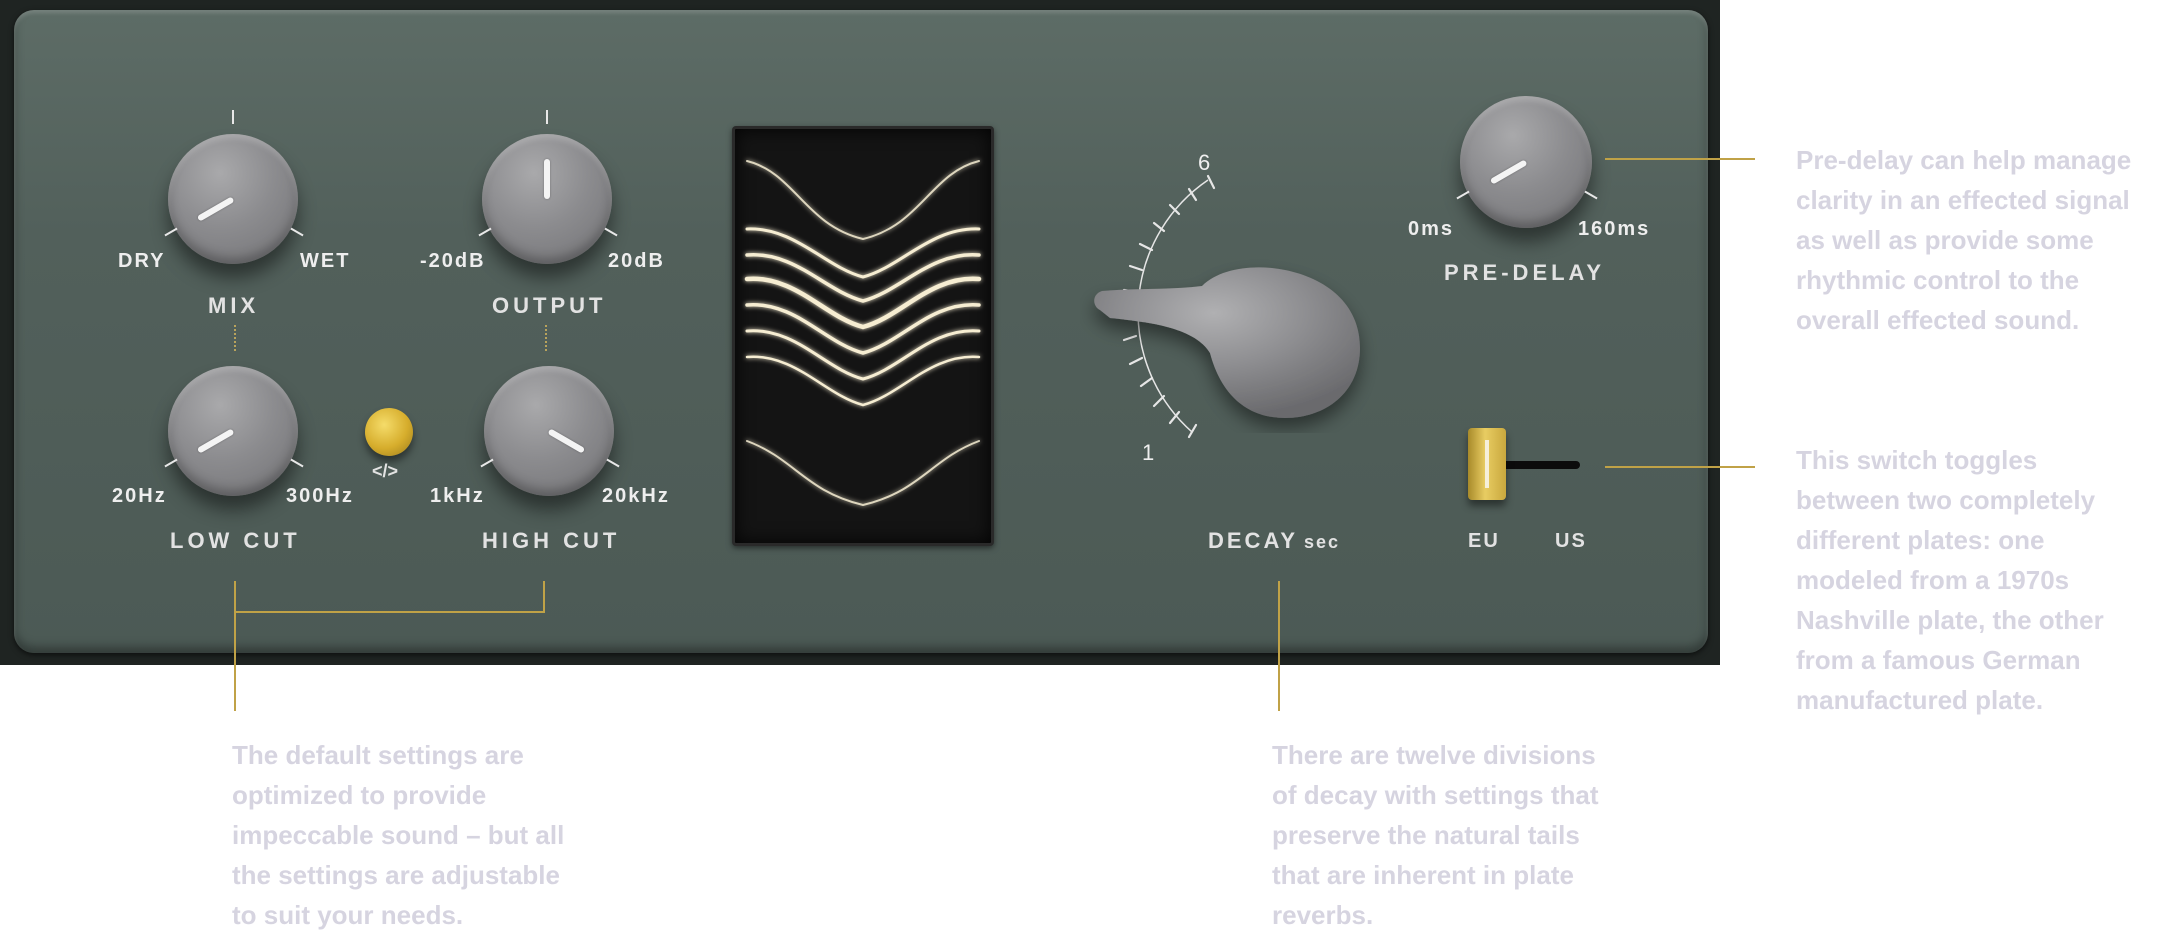 The height and width of the screenshot is (935, 2158). I want to click on note-line: preserve the natural tails, so click(1426, 835).